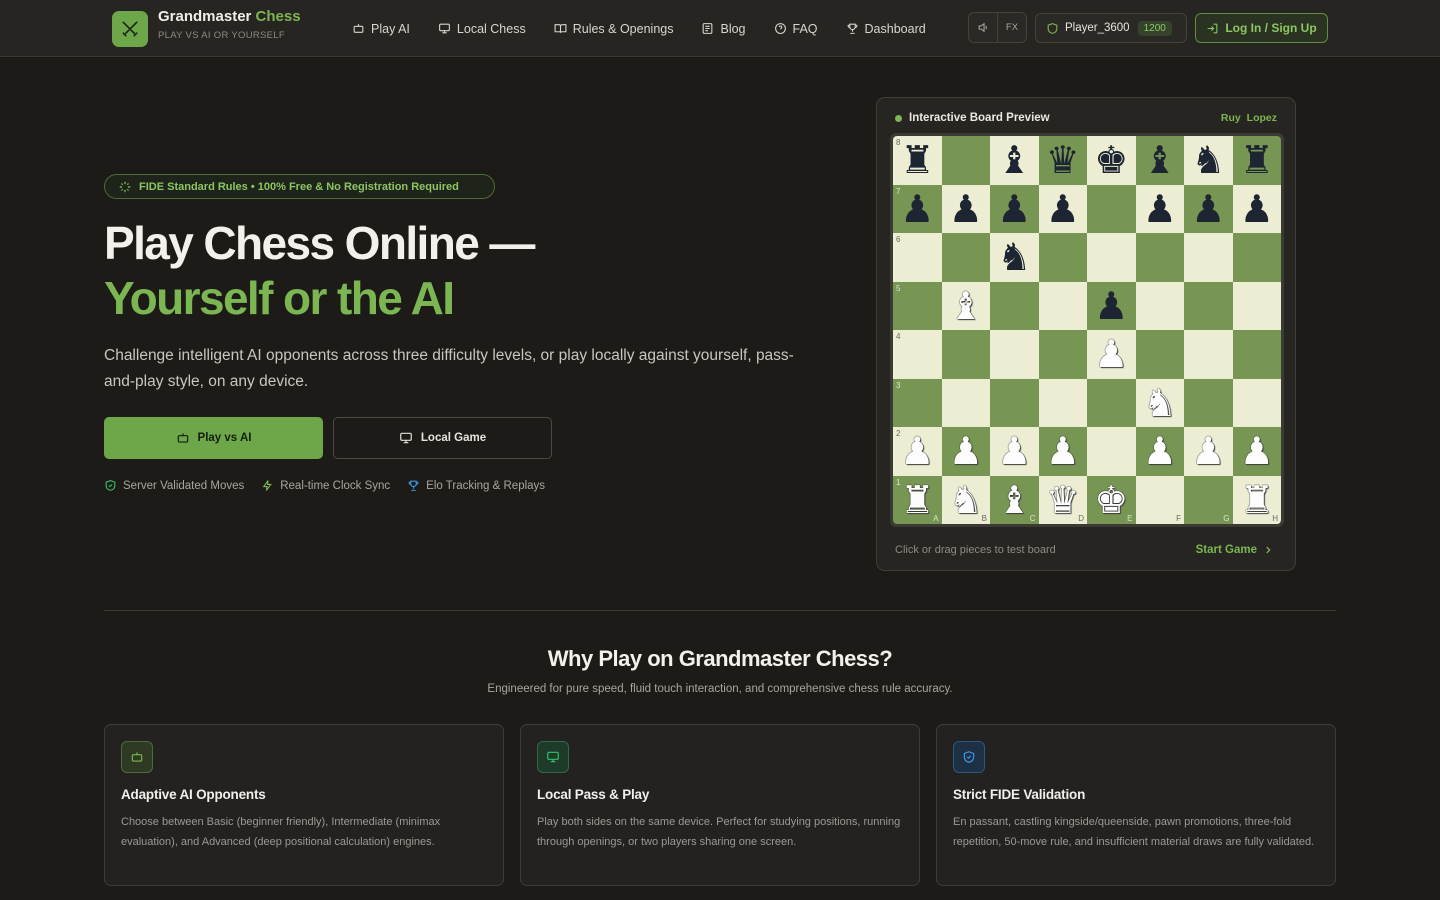  What do you see at coordinates (229, 24) in the screenshot?
I see `brand: Grandmaster Chess PLAY VS AI OR YOURSELF` at bounding box center [229, 24].